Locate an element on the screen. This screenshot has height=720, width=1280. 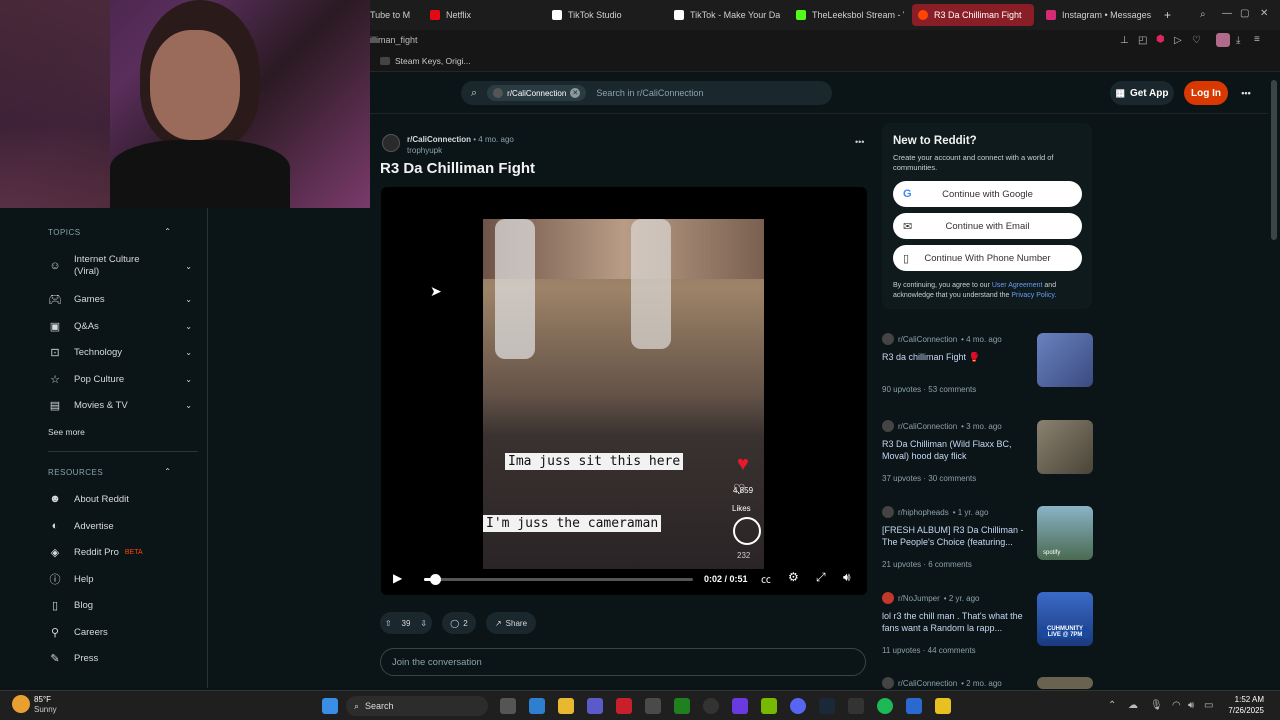
nvidia-icon is located at coordinates (769, 706).